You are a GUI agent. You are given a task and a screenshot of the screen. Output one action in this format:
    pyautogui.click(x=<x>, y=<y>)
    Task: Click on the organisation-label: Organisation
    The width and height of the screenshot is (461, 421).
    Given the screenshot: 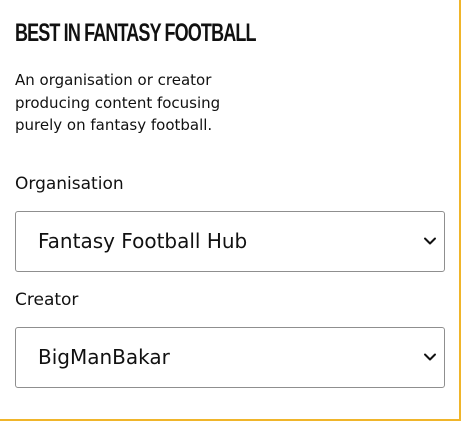 What is the action you would take?
    pyautogui.click(x=69, y=184)
    